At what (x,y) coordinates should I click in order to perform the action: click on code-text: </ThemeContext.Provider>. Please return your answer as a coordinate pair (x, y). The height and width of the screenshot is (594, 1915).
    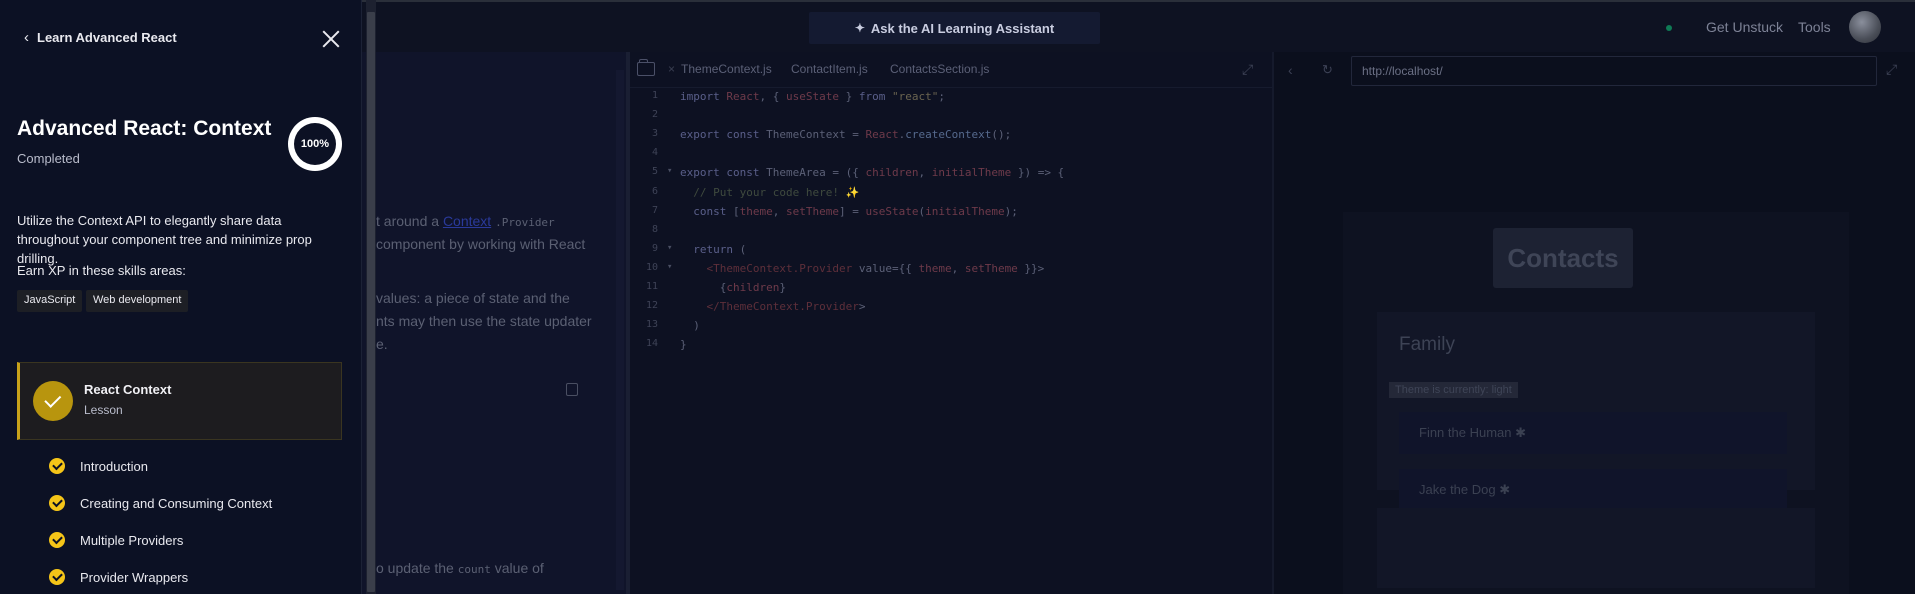
    Looking at the image, I should click on (786, 307).